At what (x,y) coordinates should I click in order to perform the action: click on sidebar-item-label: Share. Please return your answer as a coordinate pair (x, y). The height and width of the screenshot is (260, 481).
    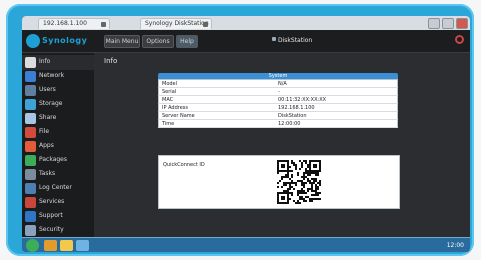
    Looking at the image, I should click on (48, 117).